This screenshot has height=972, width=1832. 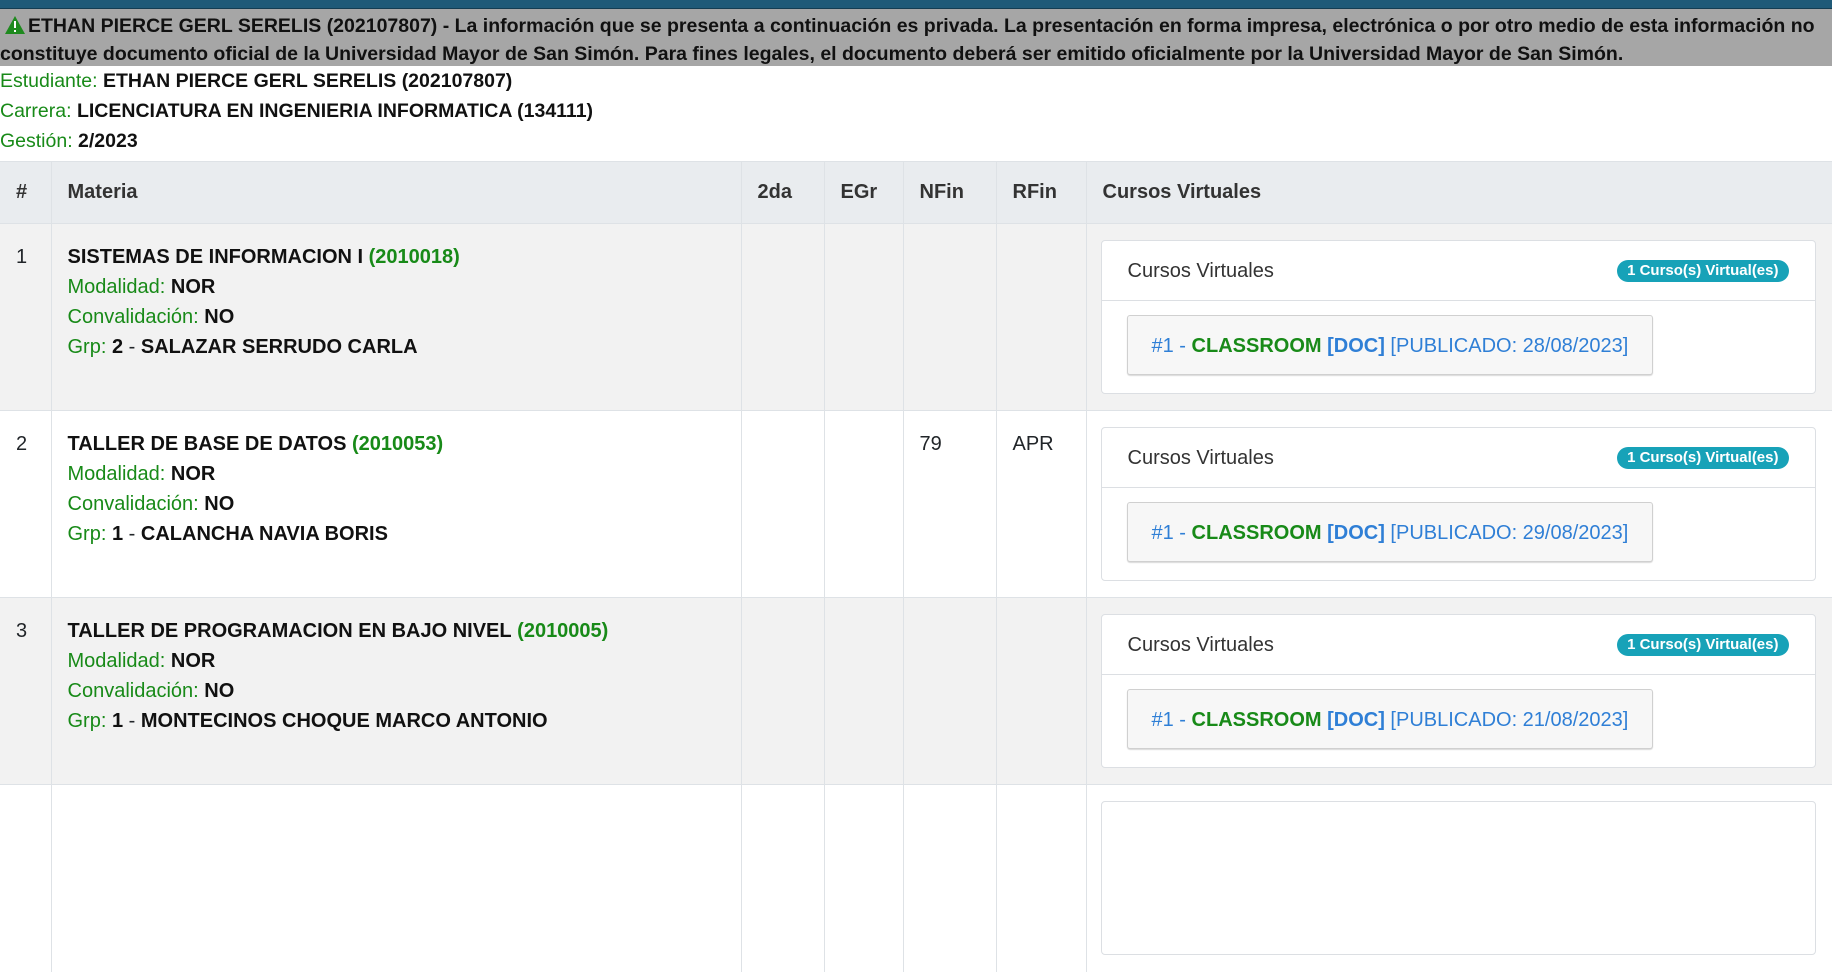 I want to click on group-line: Grp: 1 - CALANCHA NAVIA BORIS, so click(x=396, y=534).